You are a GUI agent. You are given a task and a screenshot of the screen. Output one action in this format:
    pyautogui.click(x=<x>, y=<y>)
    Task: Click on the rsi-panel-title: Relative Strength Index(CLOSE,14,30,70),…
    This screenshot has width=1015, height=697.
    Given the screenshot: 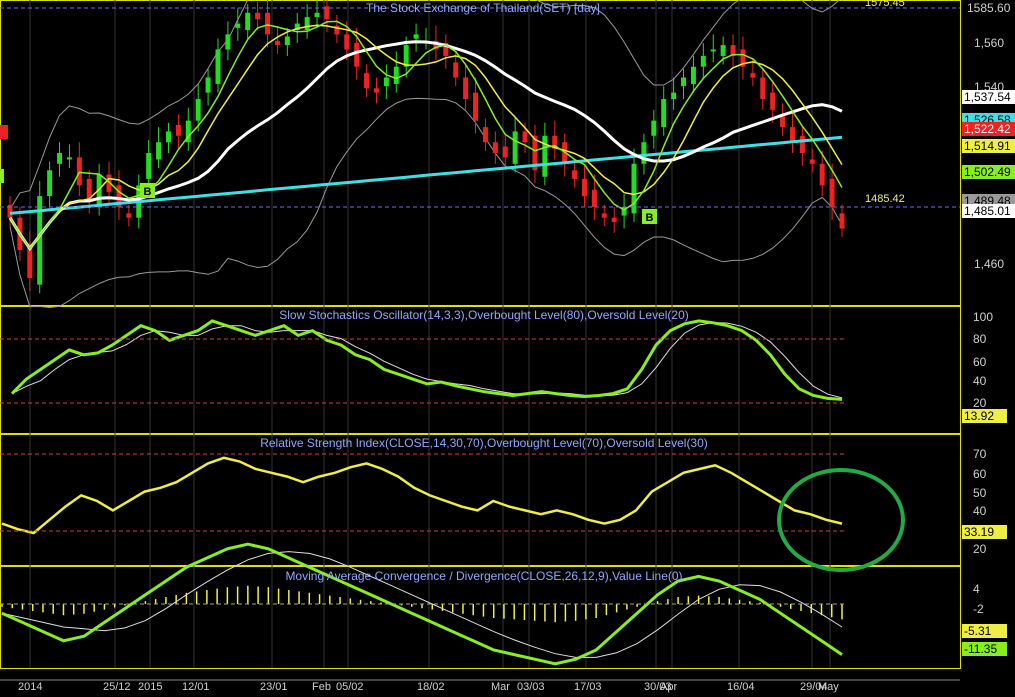 What is the action you would take?
    pyautogui.click(x=484, y=443)
    